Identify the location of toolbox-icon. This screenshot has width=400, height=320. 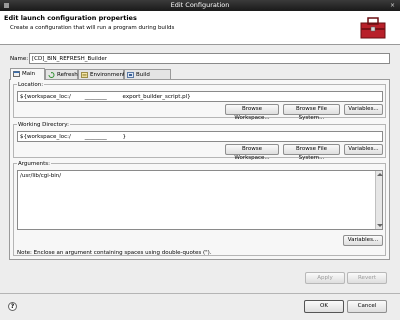
(373, 28).